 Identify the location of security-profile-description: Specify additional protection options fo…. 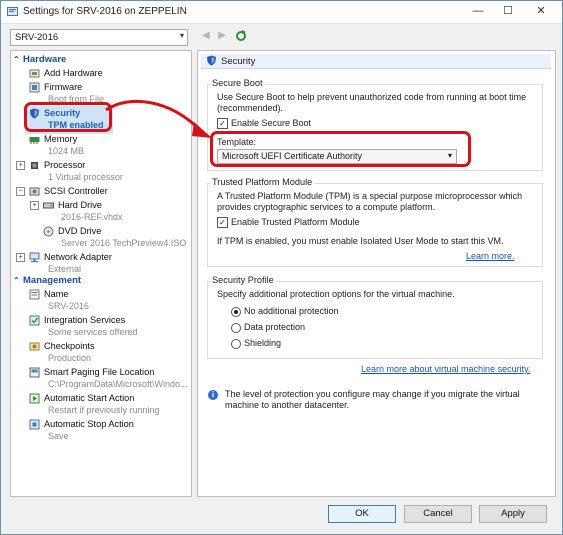
(336, 294).